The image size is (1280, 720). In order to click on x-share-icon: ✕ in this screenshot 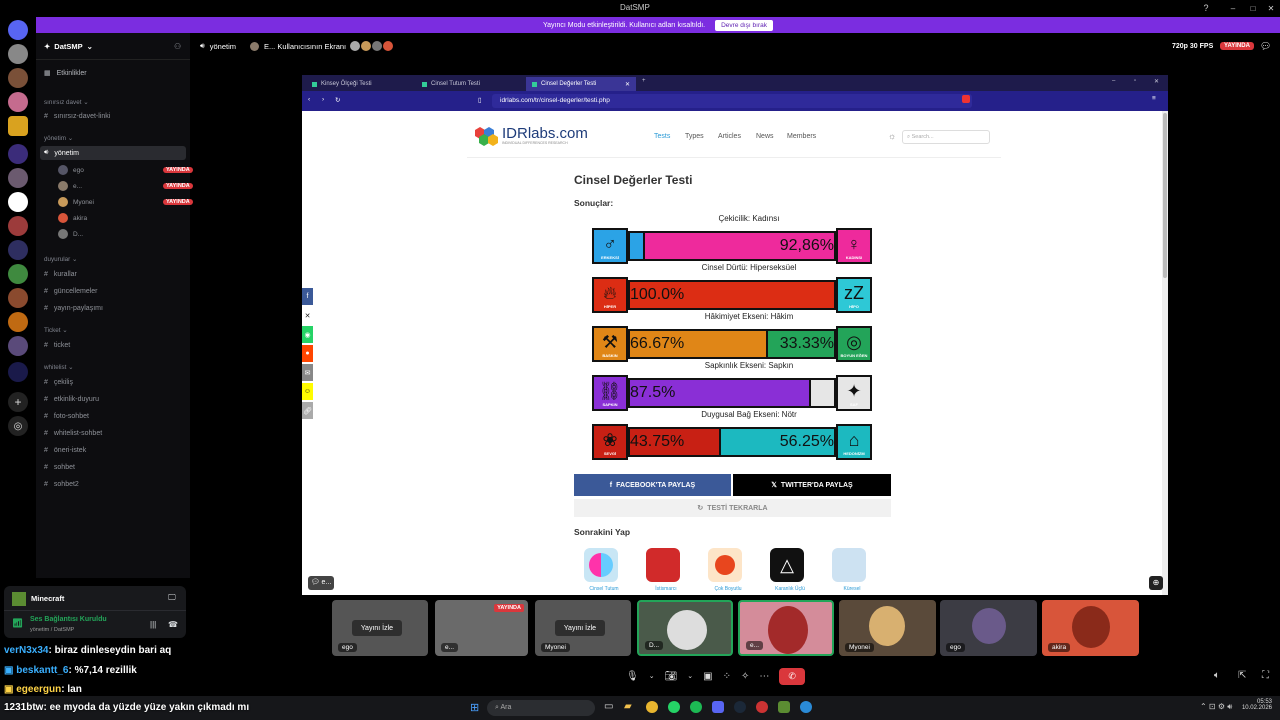, I will do `click(307, 315)`.